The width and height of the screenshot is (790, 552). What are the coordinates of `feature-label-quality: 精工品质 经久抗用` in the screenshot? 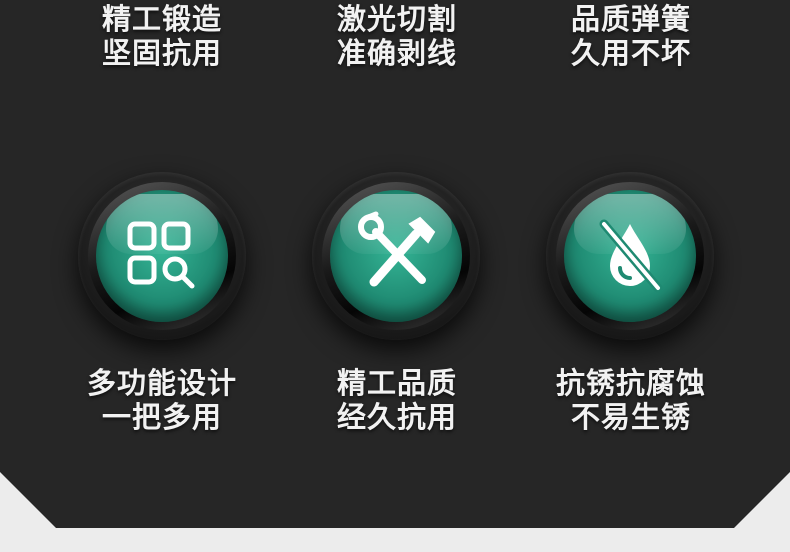 It's located at (397, 400).